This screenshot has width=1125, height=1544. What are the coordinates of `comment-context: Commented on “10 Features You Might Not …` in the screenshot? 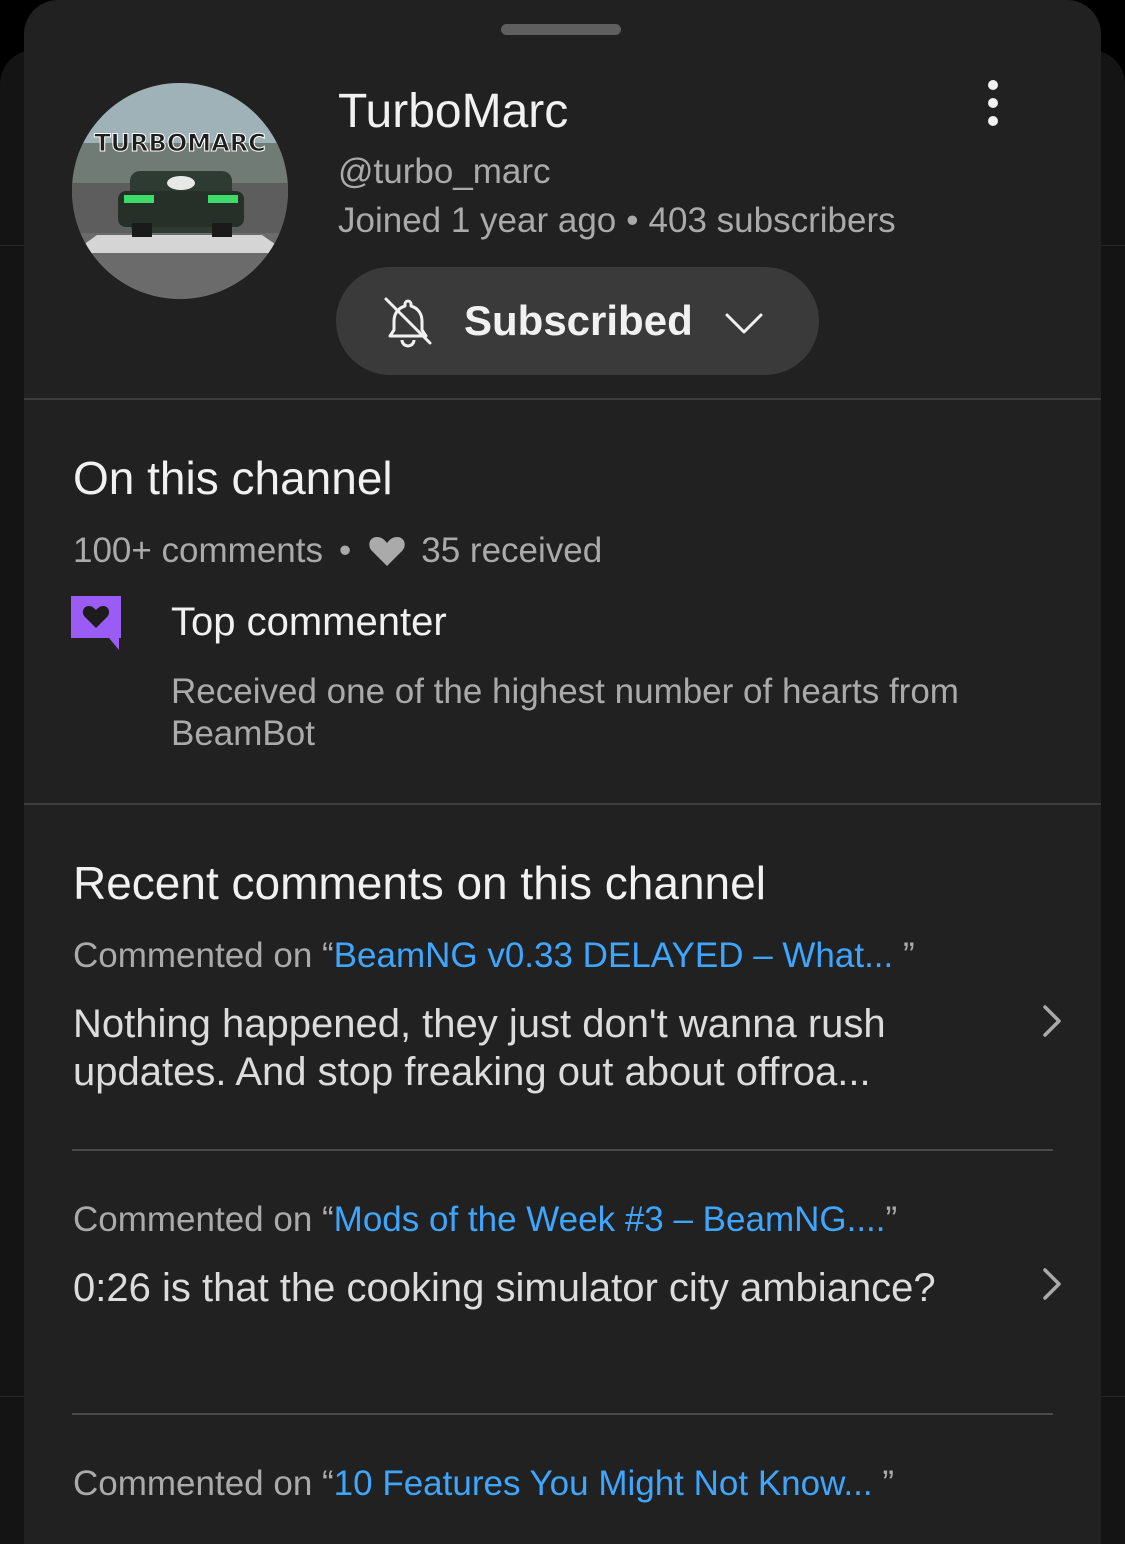 It's located at (563, 1484).